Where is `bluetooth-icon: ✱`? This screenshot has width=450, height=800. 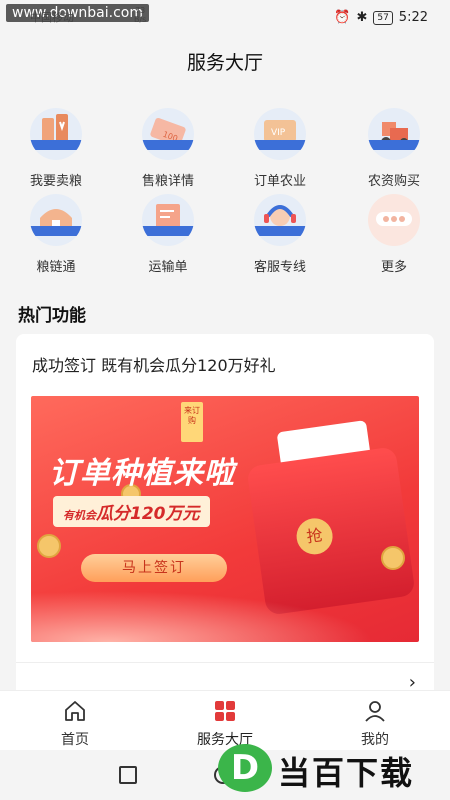 bluetooth-icon: ✱ is located at coordinates (362, 17).